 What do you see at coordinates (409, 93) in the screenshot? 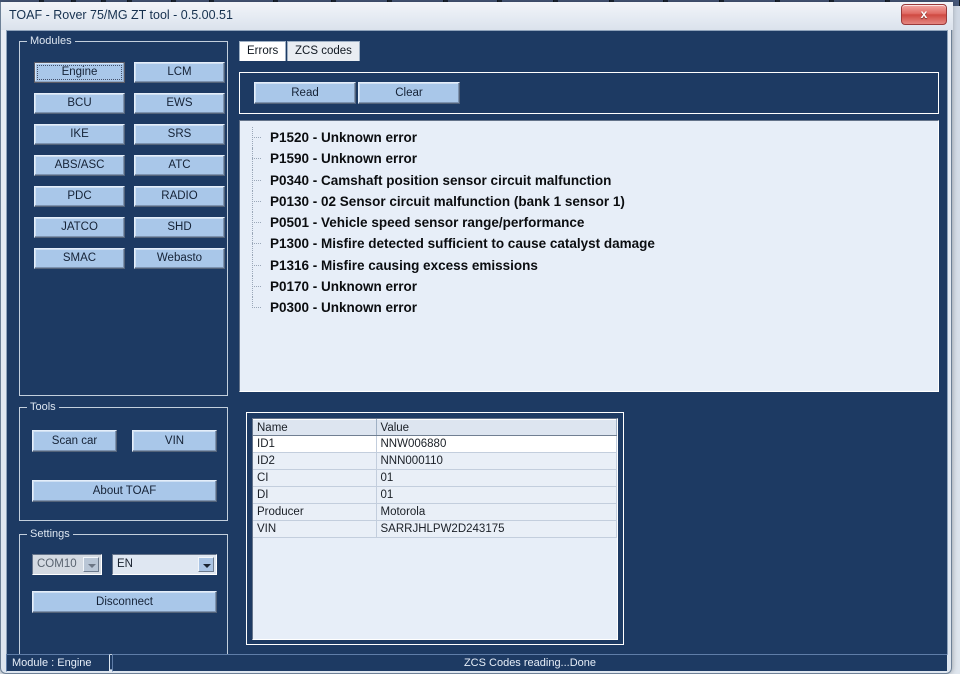
I see `clear-button: Clear` at bounding box center [409, 93].